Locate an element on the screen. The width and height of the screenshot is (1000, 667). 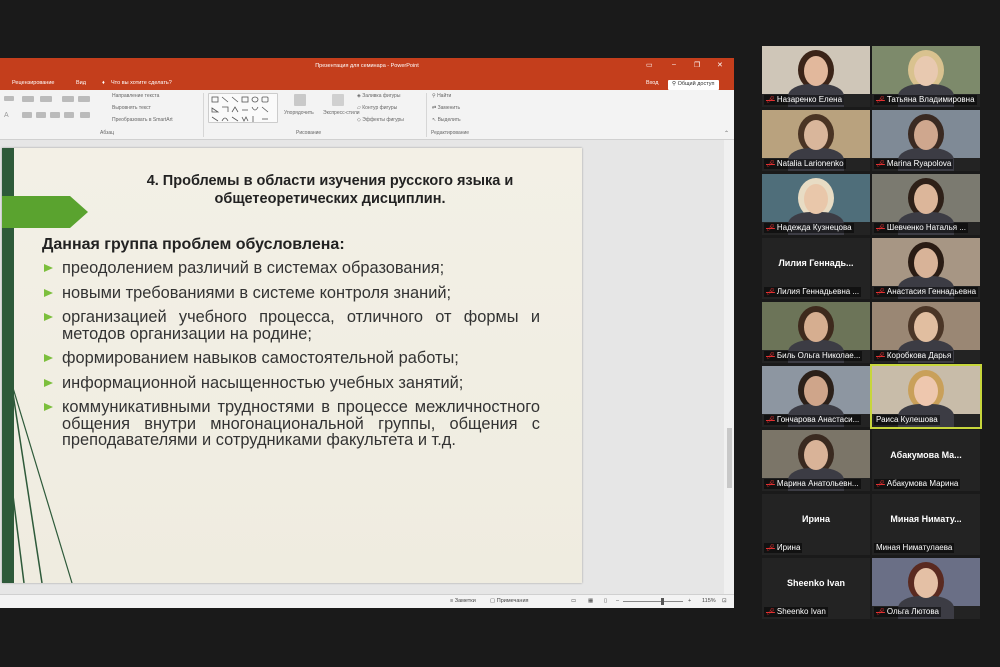
participant-name: Абакумова Марина is located at coordinates (922, 483).